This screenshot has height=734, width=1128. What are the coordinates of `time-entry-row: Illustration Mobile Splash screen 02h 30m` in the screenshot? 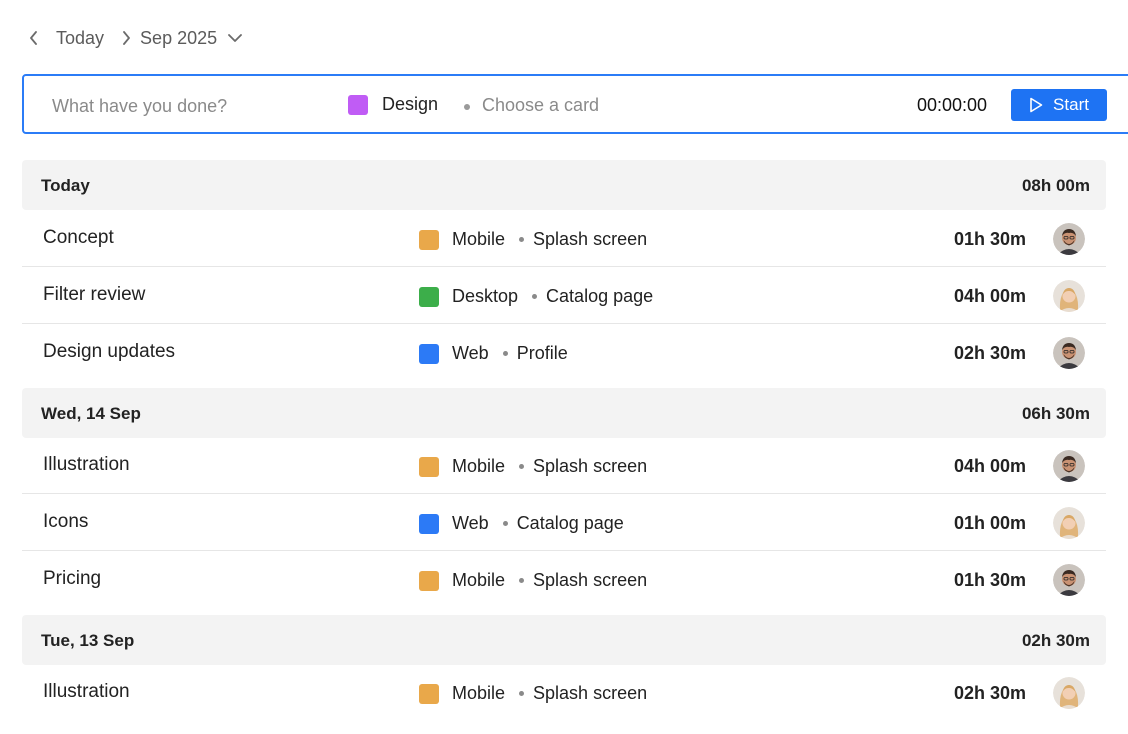 It's located at (564, 693).